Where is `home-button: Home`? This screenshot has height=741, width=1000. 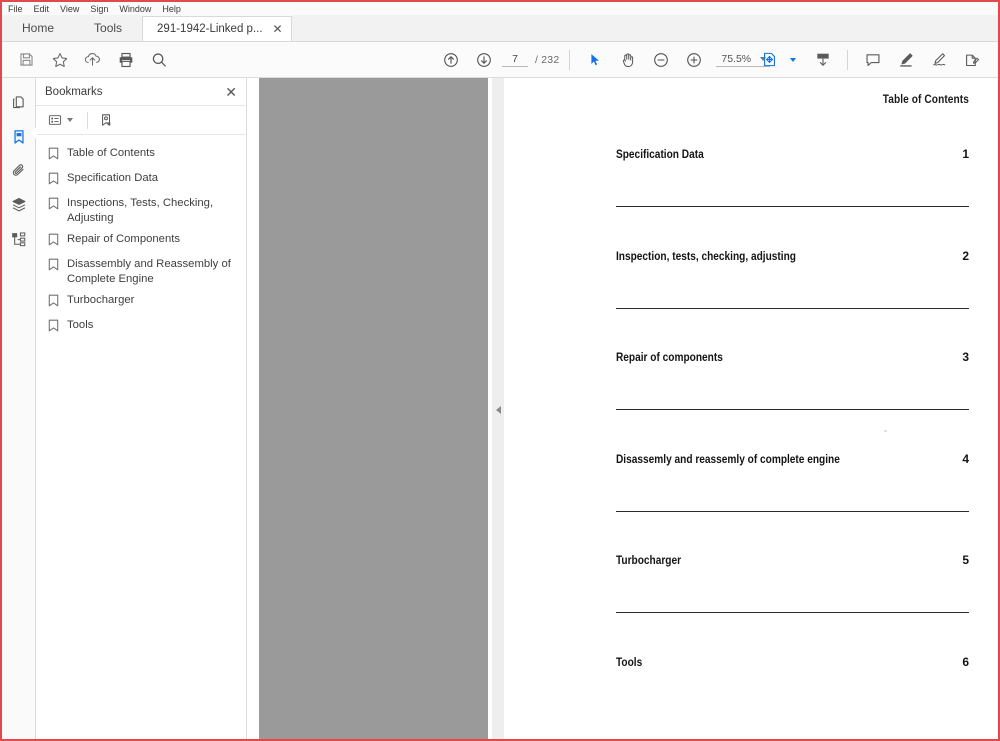 home-button: Home is located at coordinates (38, 28).